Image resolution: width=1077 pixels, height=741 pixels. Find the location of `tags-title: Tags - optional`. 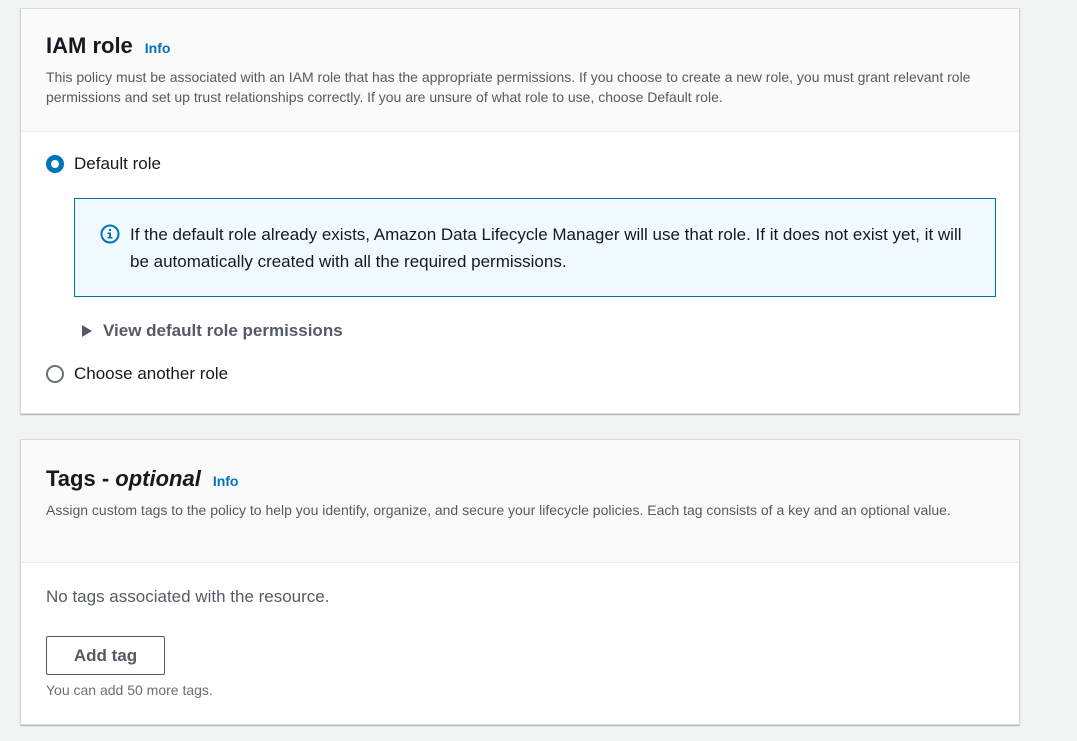

tags-title: Tags - optional is located at coordinates (123, 479).